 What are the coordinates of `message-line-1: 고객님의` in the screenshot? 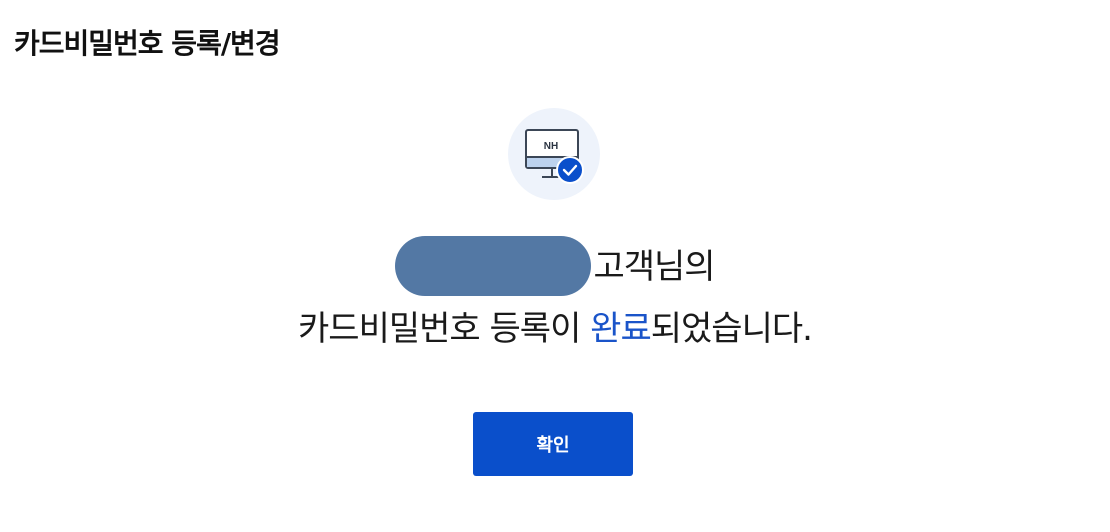 It's located at (555, 267).